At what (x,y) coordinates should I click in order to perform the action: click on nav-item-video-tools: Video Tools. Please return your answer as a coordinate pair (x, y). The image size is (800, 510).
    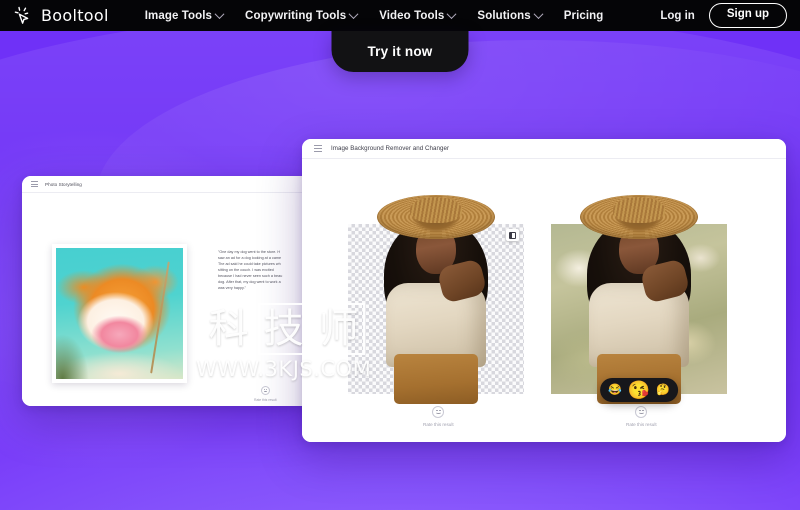
    Looking at the image, I should click on (418, 15).